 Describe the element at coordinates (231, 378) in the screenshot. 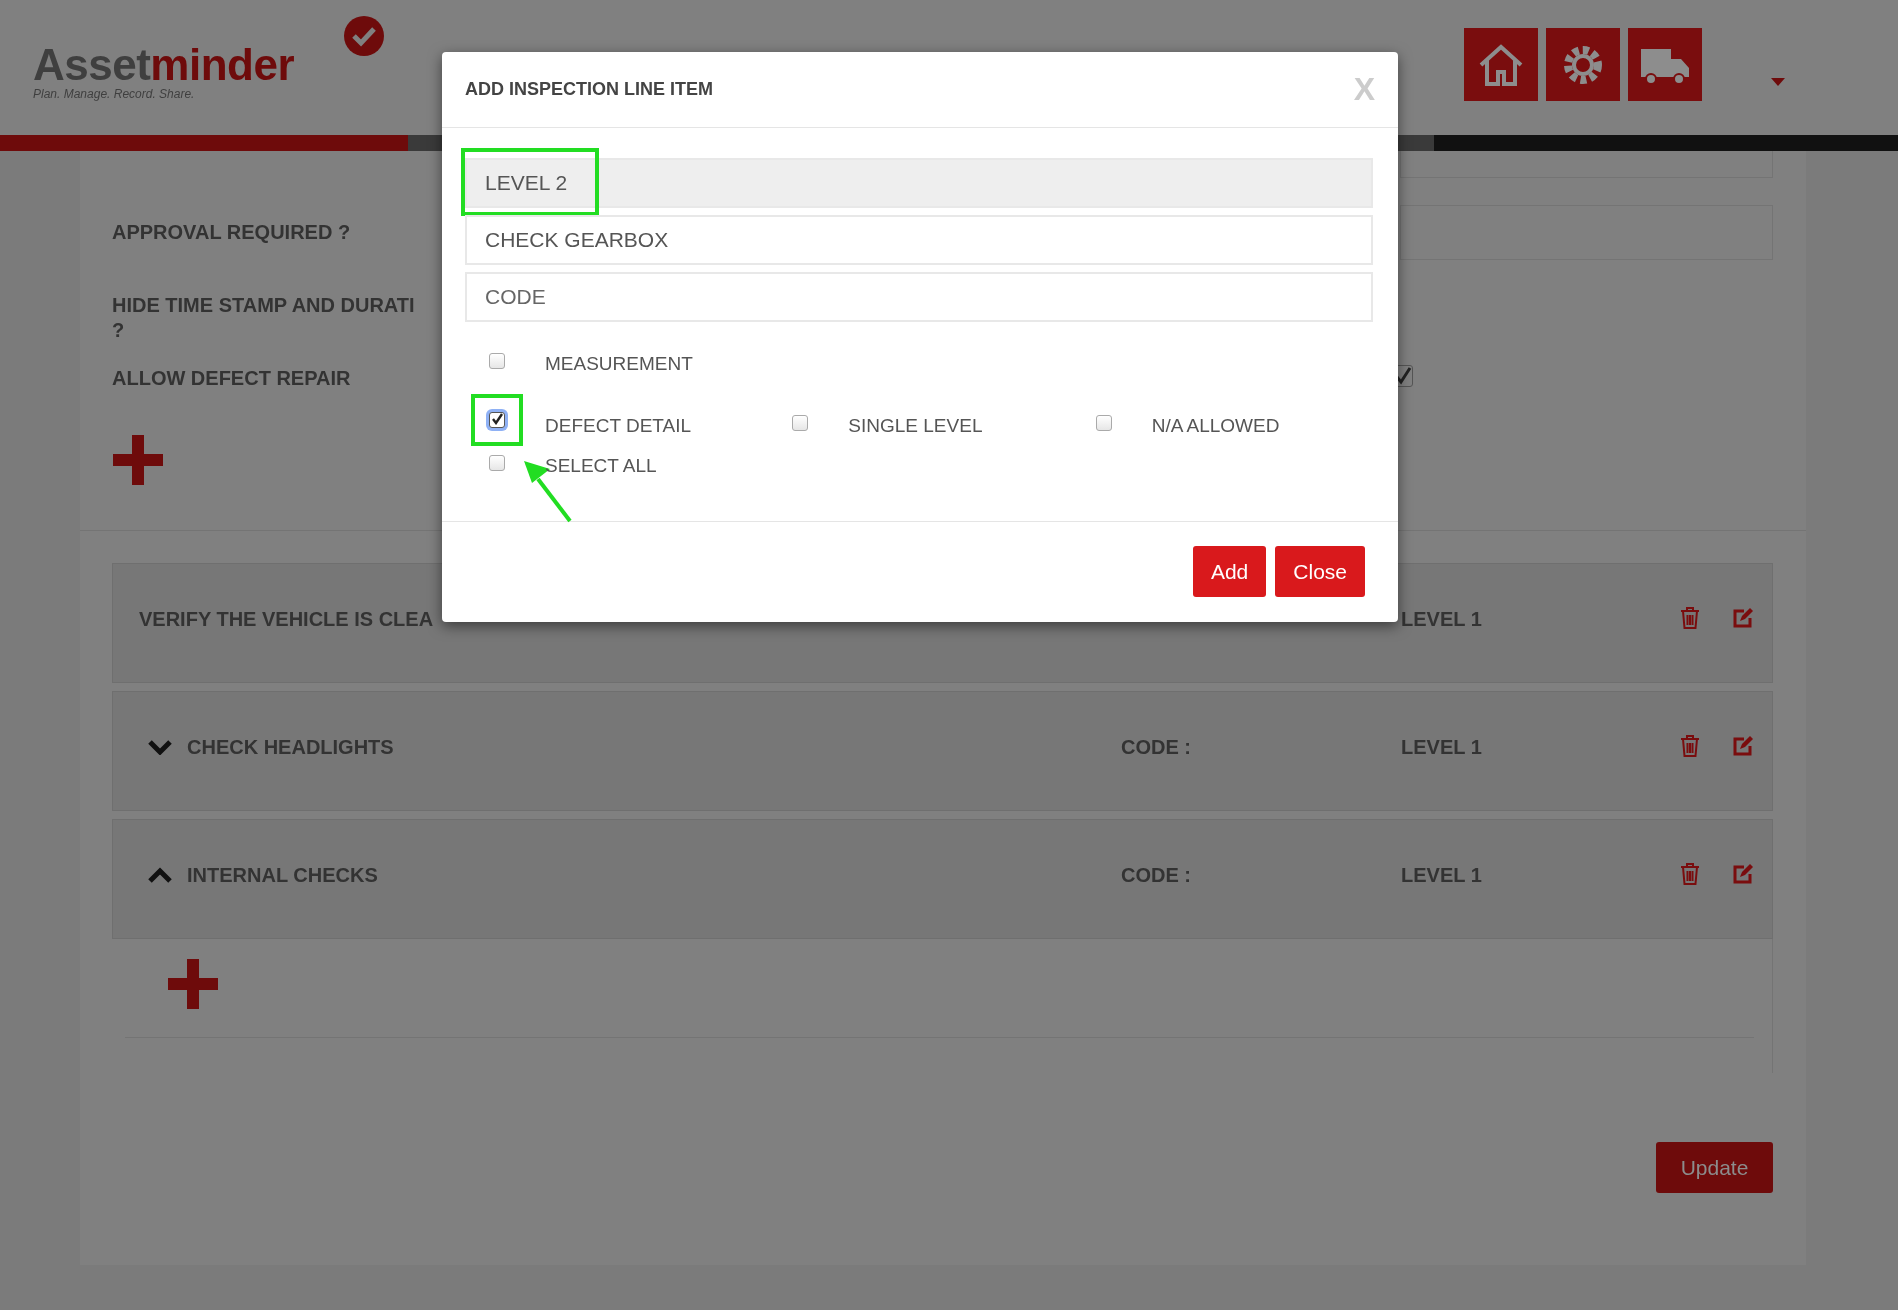

I see `setting-label: ALLOW DEFECT REPAIR` at that location.